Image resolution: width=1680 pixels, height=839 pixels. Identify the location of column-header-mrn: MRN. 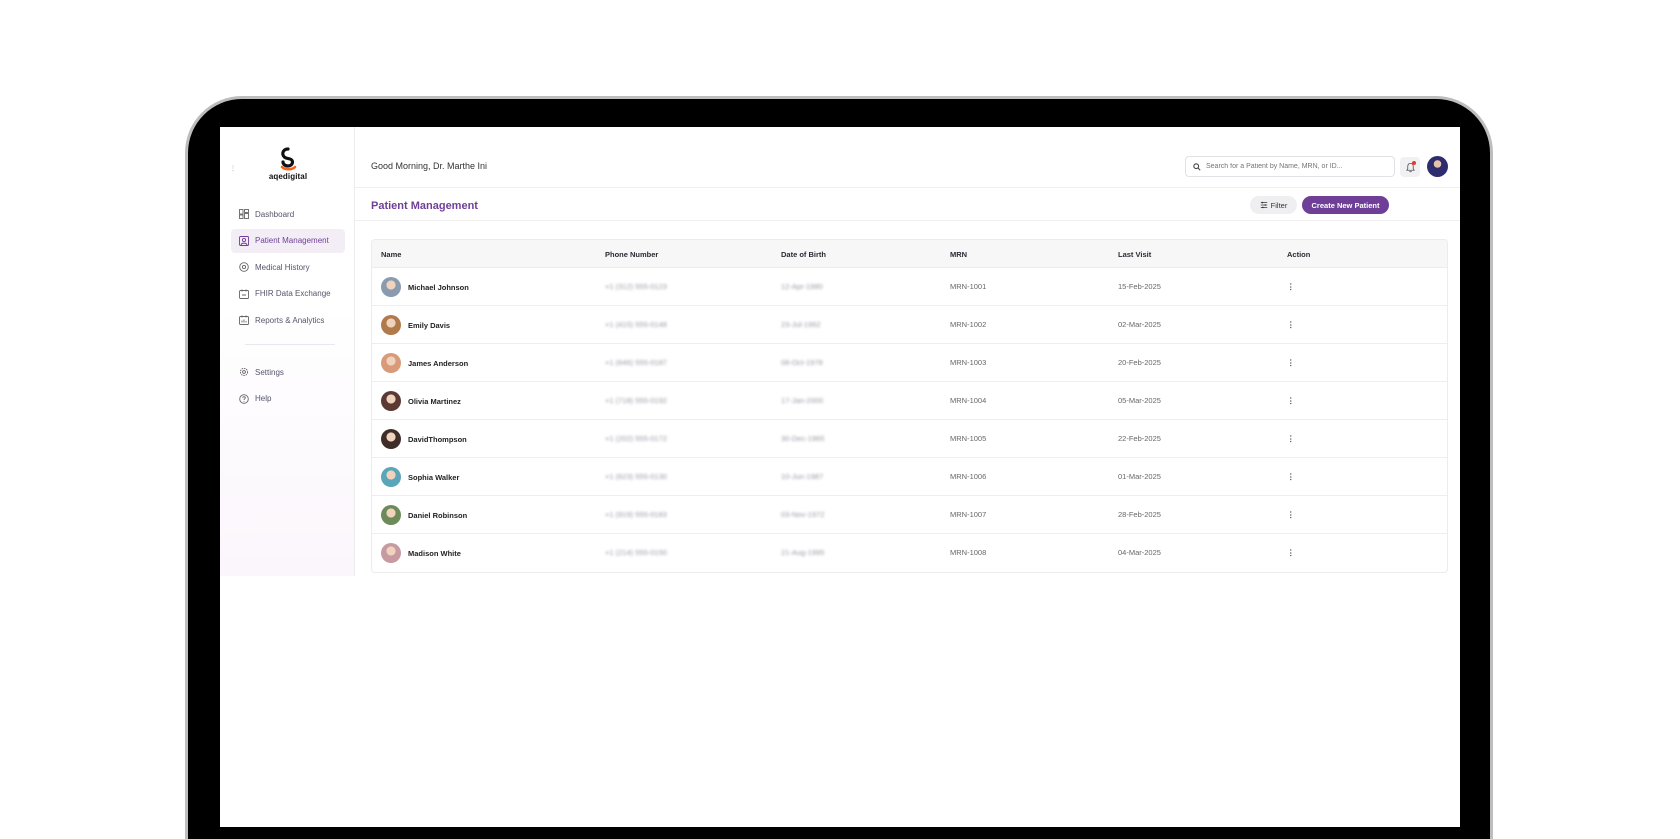
(958, 254).